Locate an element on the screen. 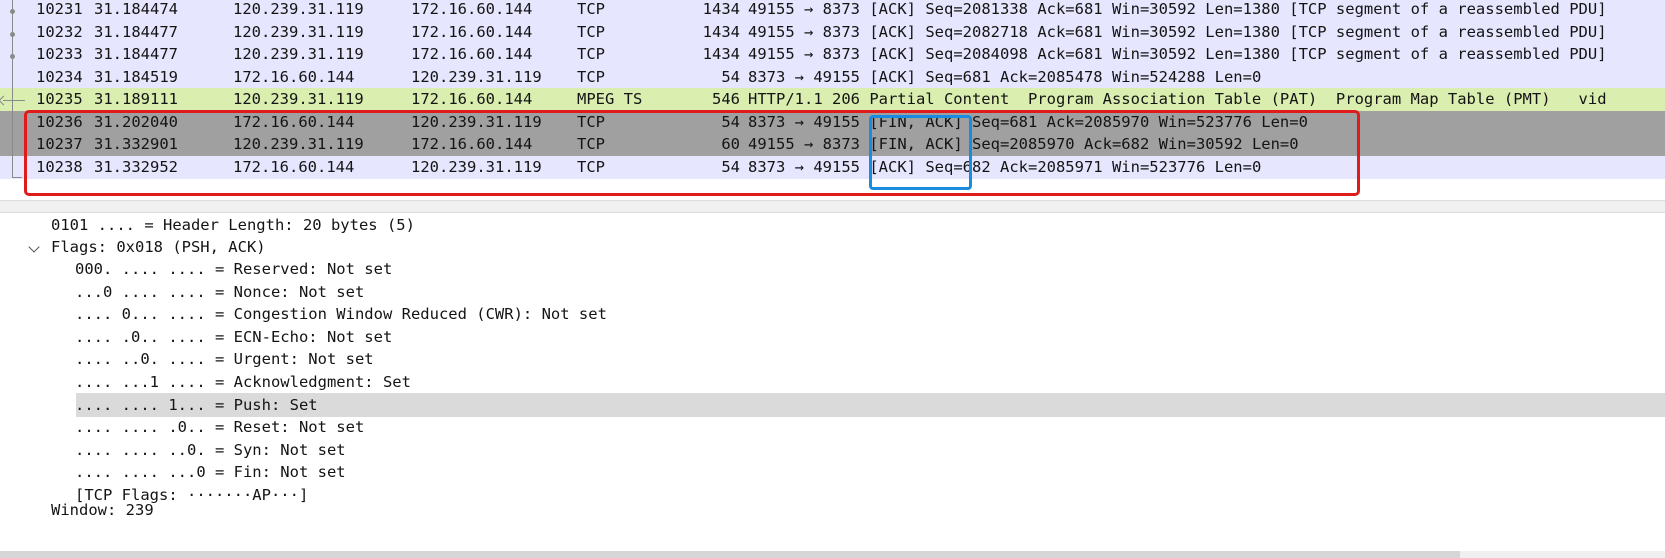 This screenshot has height=558, width=1665. tree-item-flag: .... ..0. .... = Urgent: Not set is located at coordinates (832, 359).